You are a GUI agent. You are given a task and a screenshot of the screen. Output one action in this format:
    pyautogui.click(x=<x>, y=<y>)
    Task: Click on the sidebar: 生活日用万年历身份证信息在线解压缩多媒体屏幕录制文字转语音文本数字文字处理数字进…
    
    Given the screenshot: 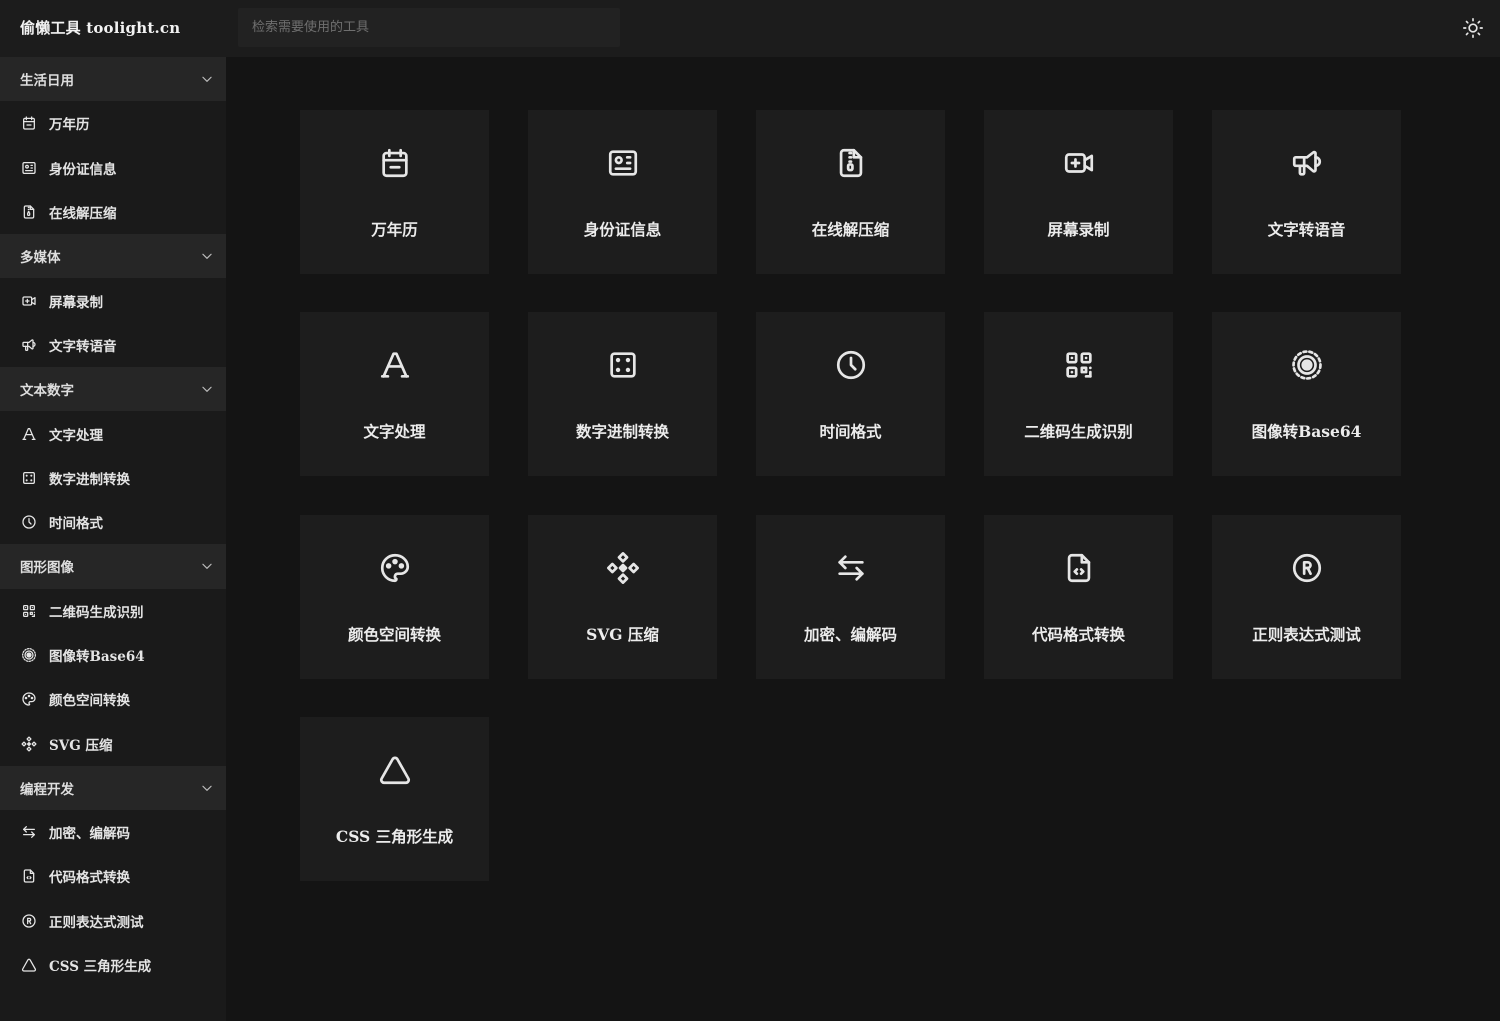 What is the action you would take?
    pyautogui.click(x=113, y=539)
    